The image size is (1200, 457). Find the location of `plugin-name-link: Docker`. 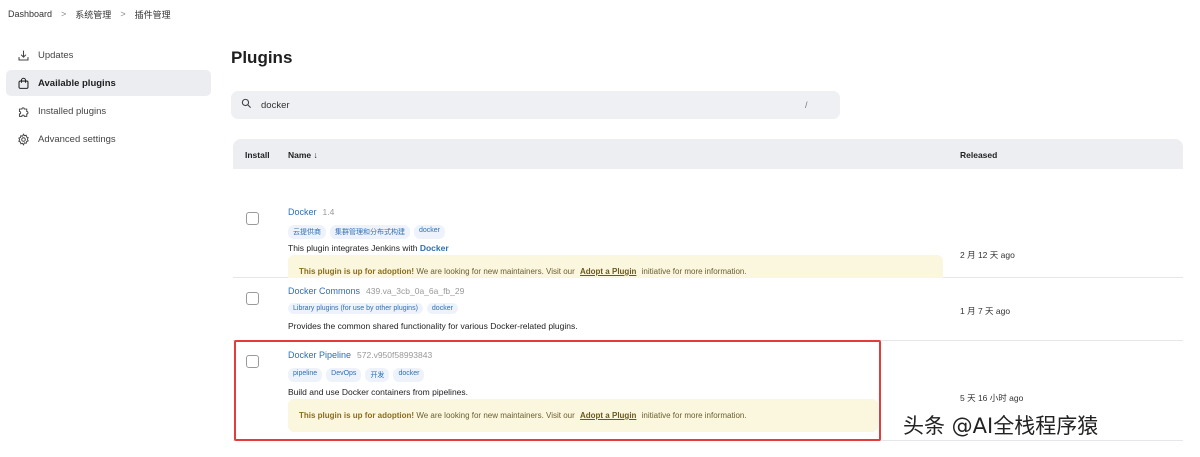

plugin-name-link: Docker is located at coordinates (302, 212).